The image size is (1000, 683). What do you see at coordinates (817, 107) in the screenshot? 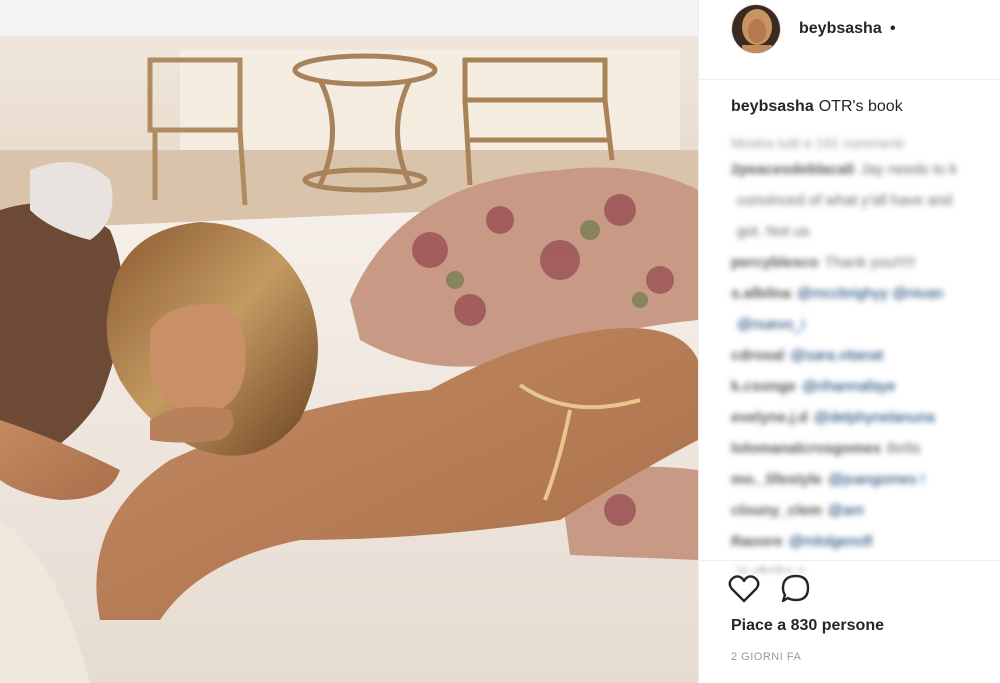
I see `post-caption: beybsasha OTR's book` at bounding box center [817, 107].